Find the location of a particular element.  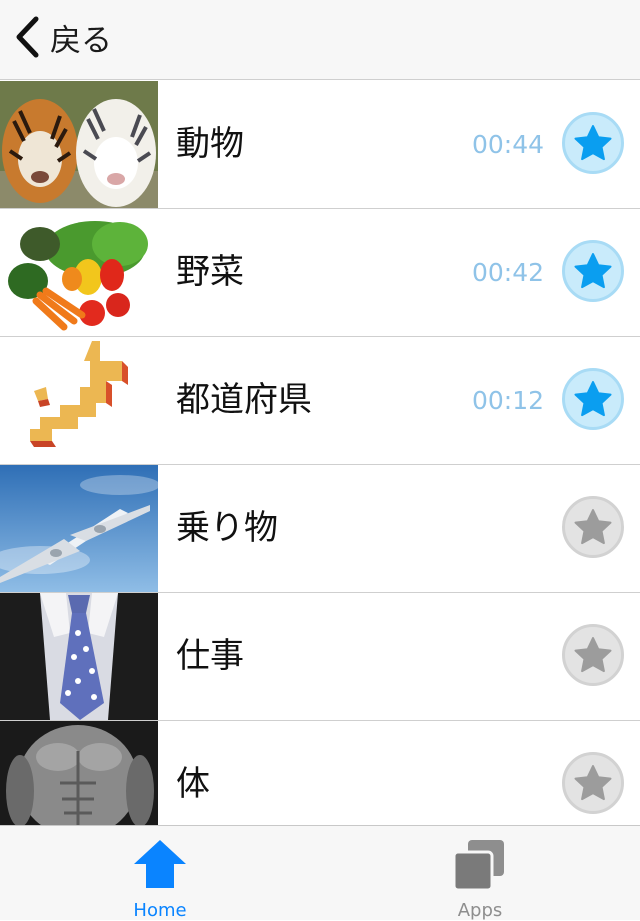

item-time: 00:12 is located at coordinates (507, 400).